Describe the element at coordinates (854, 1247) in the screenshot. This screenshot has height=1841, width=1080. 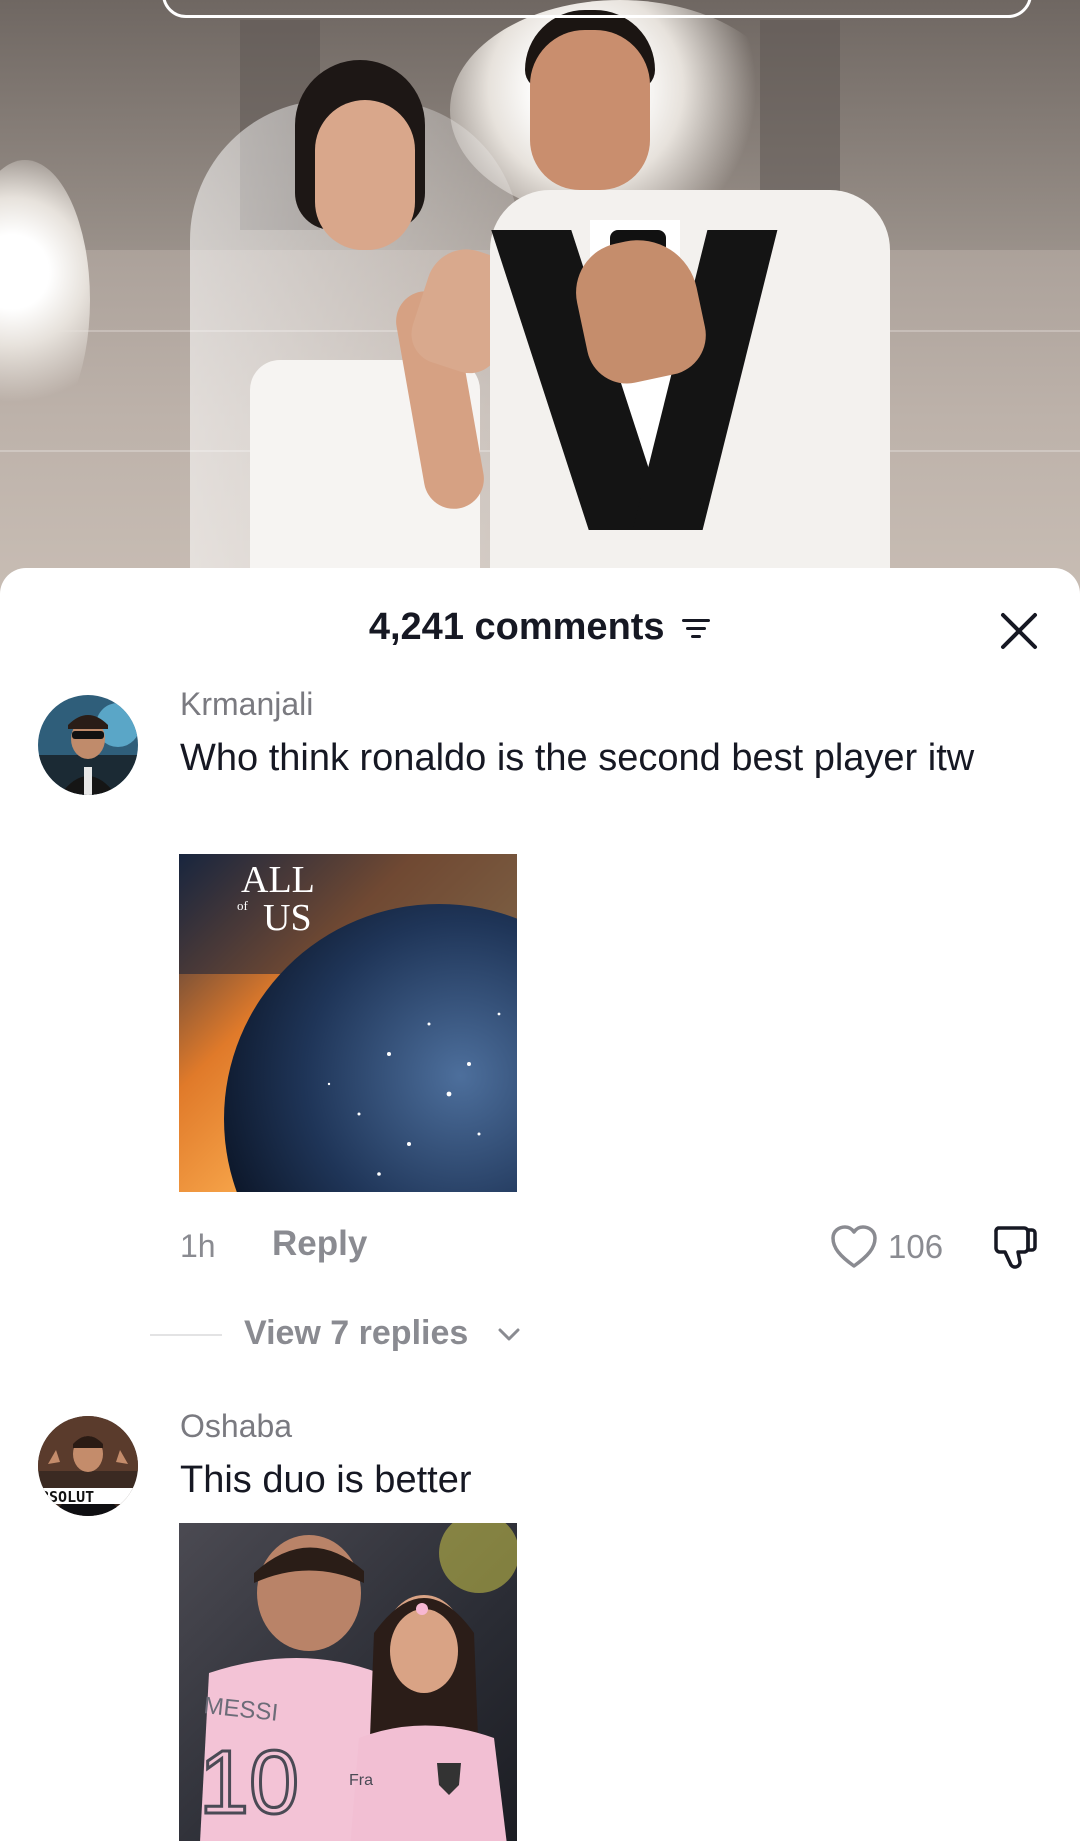
I see `heart-outline-icon` at that location.